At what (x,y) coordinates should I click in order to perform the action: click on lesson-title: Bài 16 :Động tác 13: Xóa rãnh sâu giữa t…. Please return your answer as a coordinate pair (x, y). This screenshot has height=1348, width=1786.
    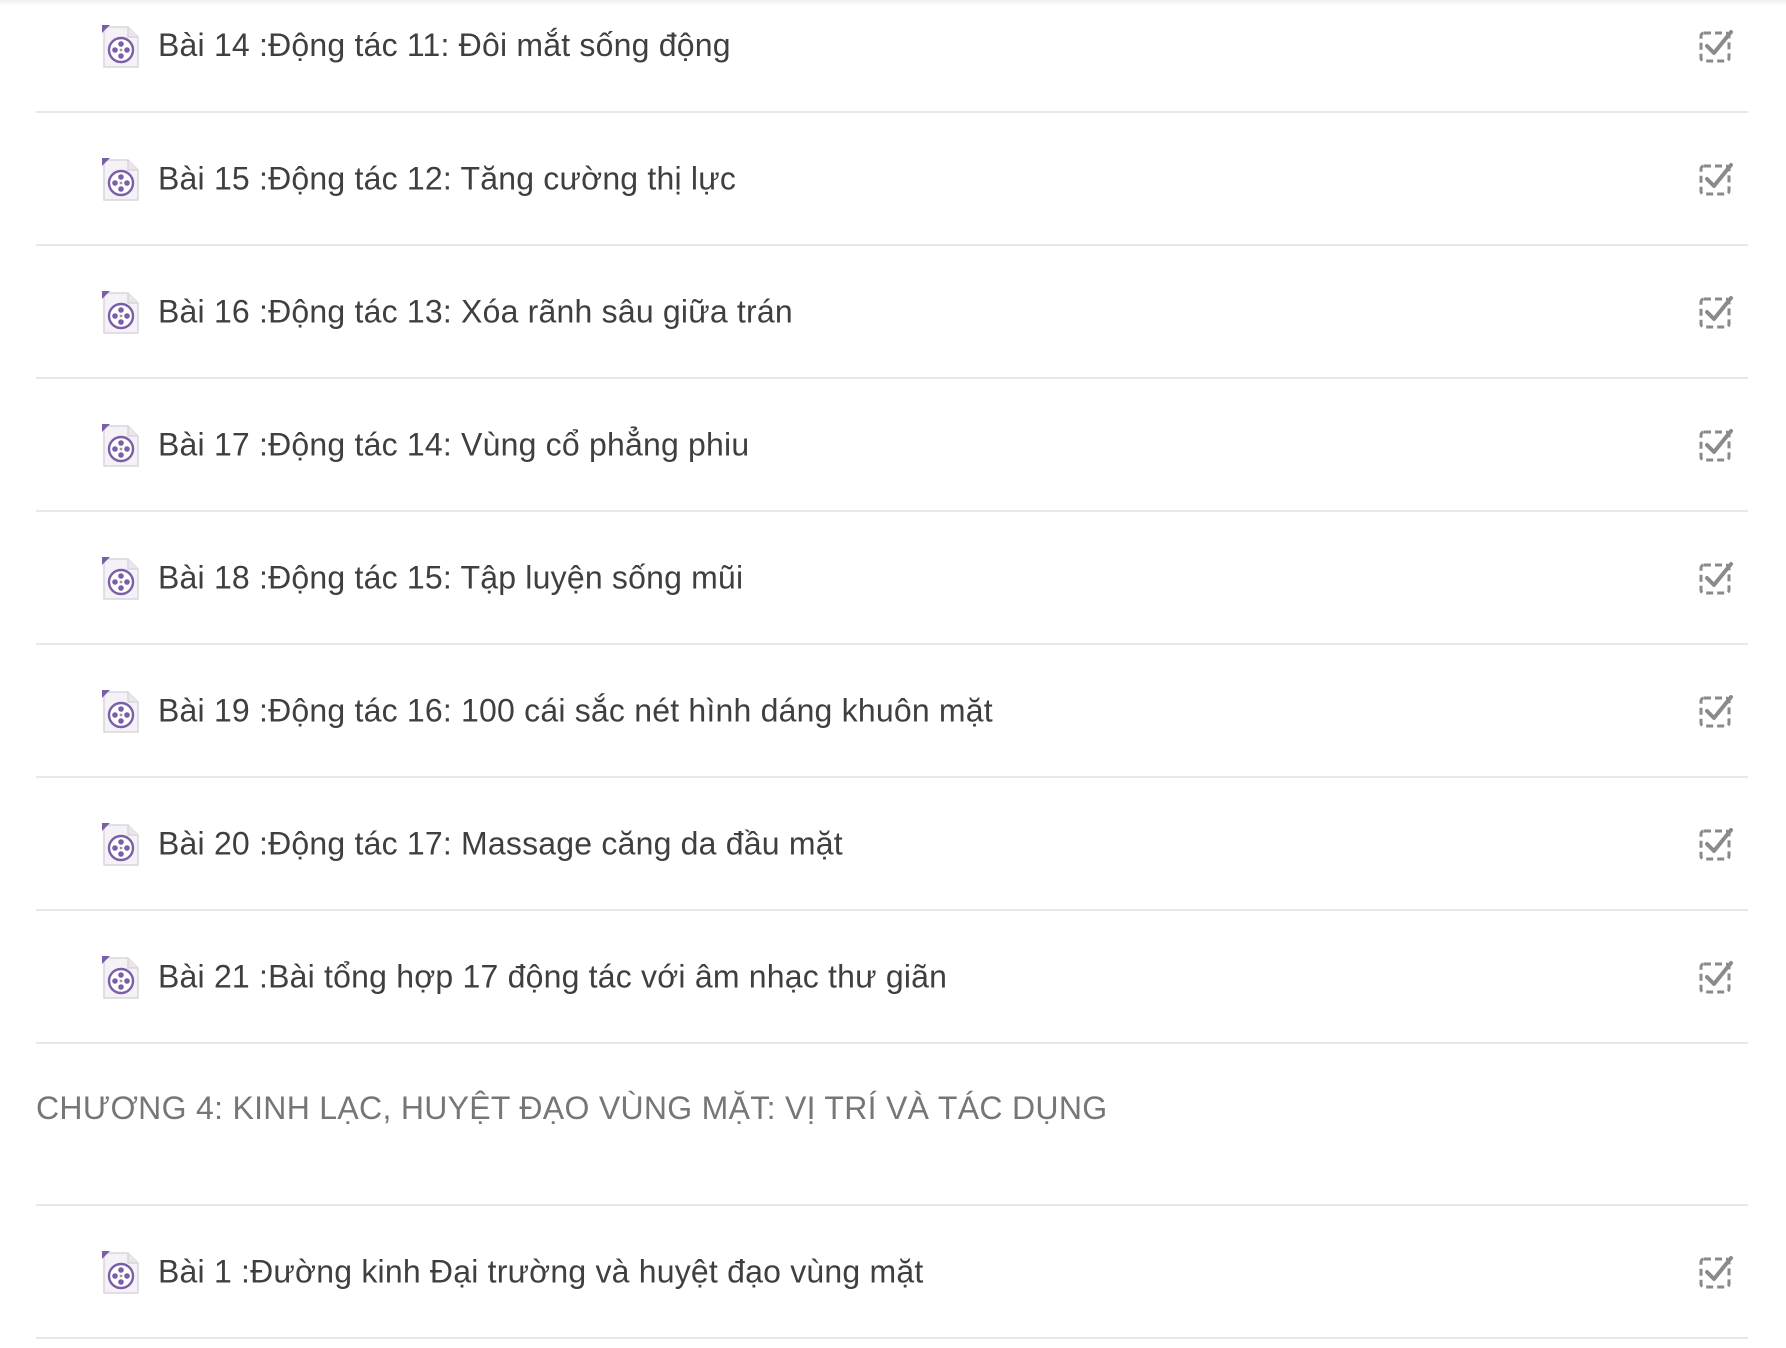
    Looking at the image, I should click on (475, 311).